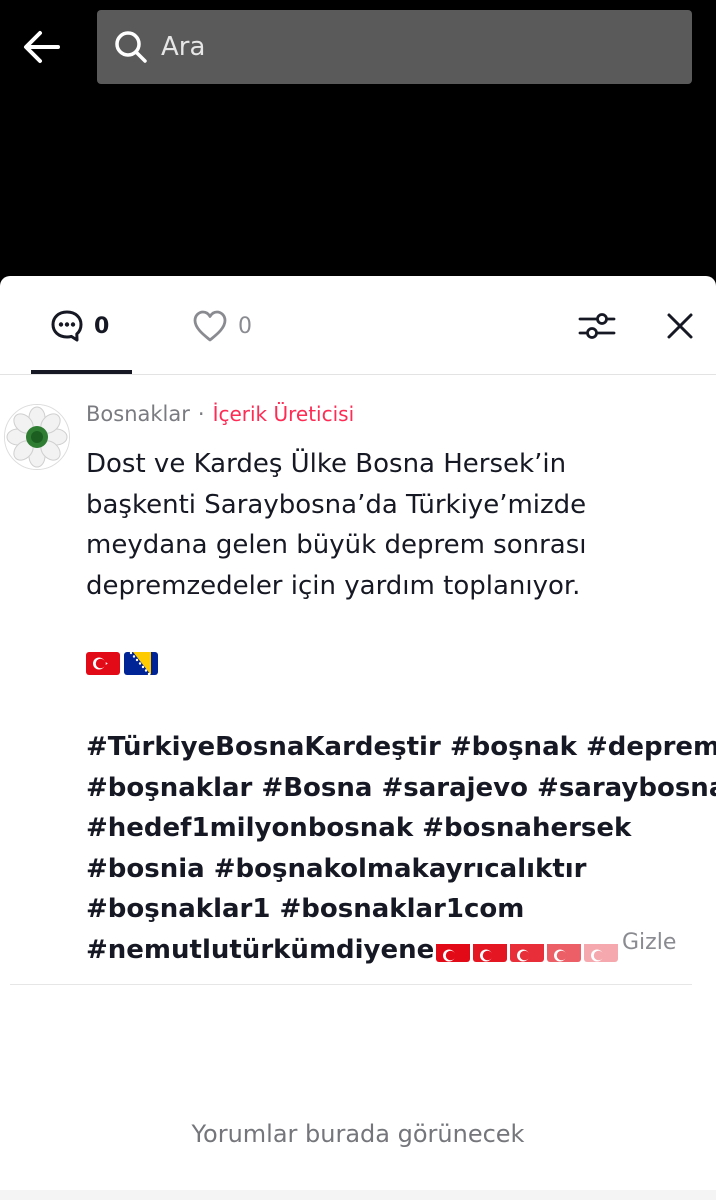  Describe the element at coordinates (358, 1195) in the screenshot. I see `bottom-edge` at that location.